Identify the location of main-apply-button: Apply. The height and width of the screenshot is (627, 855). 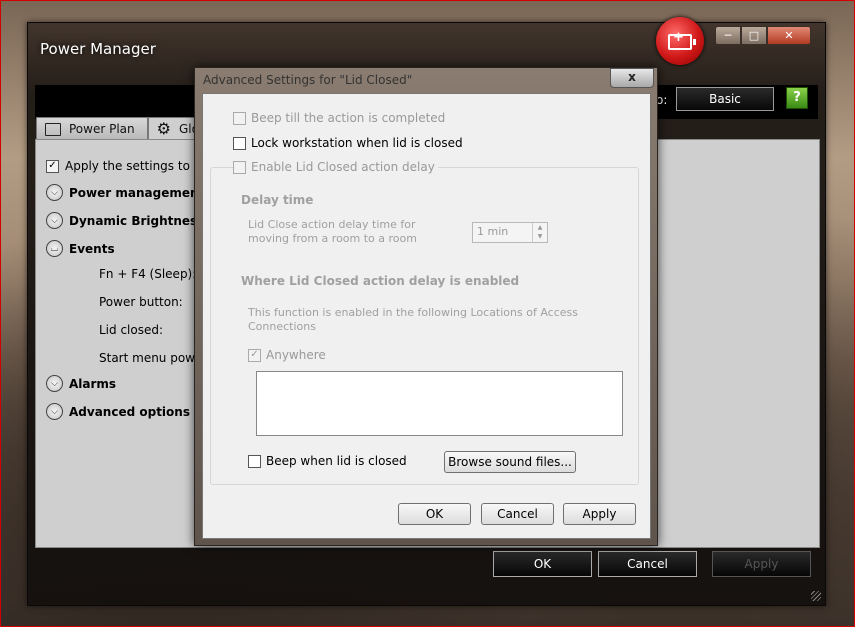
(761, 564).